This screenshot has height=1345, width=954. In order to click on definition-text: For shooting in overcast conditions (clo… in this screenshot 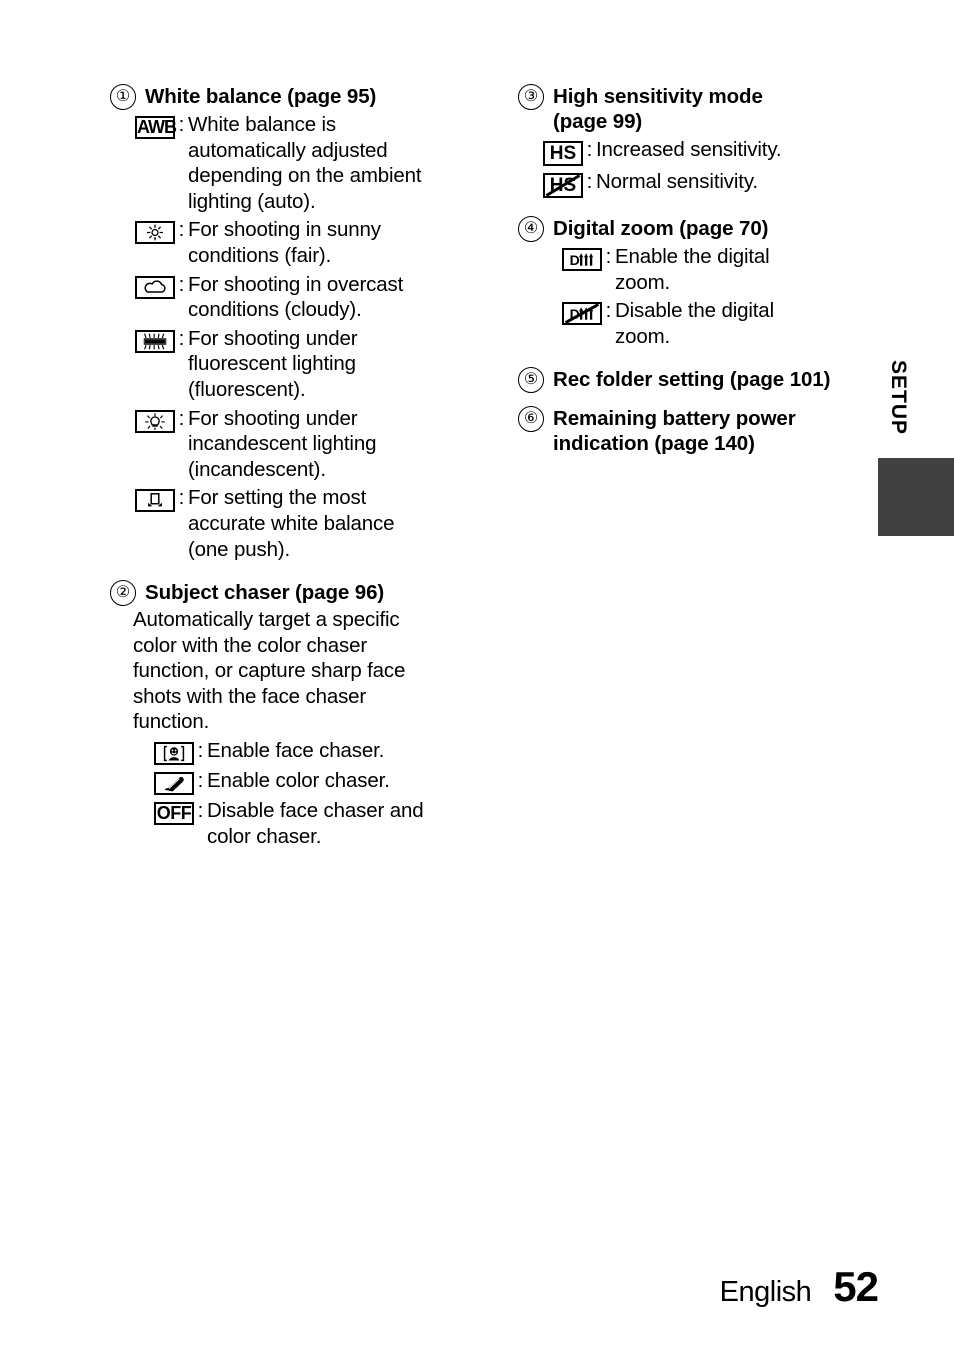, I will do `click(296, 297)`.